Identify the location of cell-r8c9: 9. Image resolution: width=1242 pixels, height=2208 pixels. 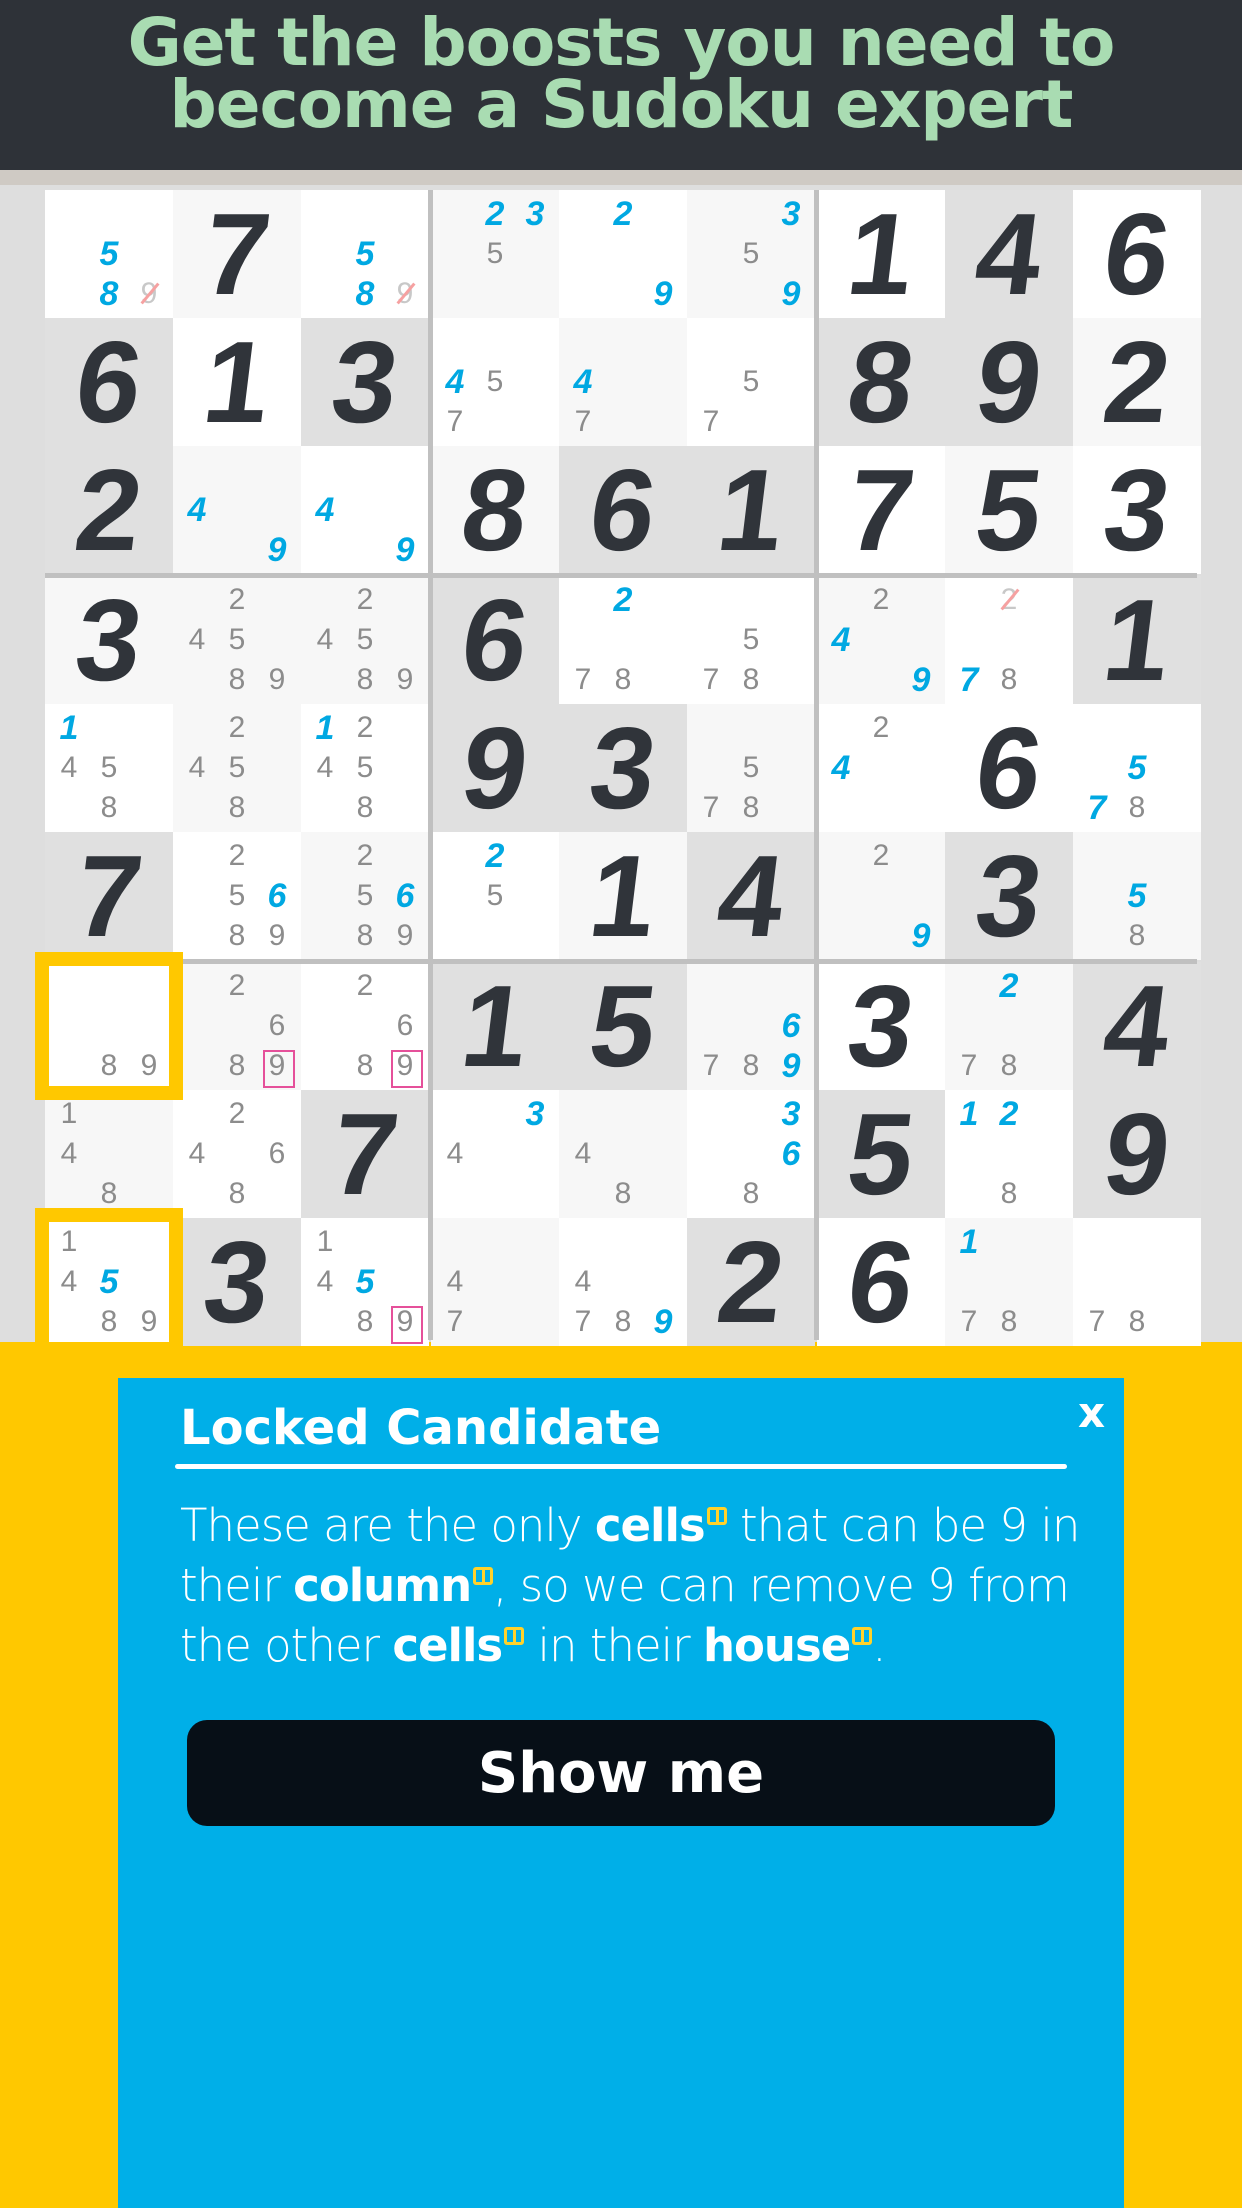
(1137, 1154).